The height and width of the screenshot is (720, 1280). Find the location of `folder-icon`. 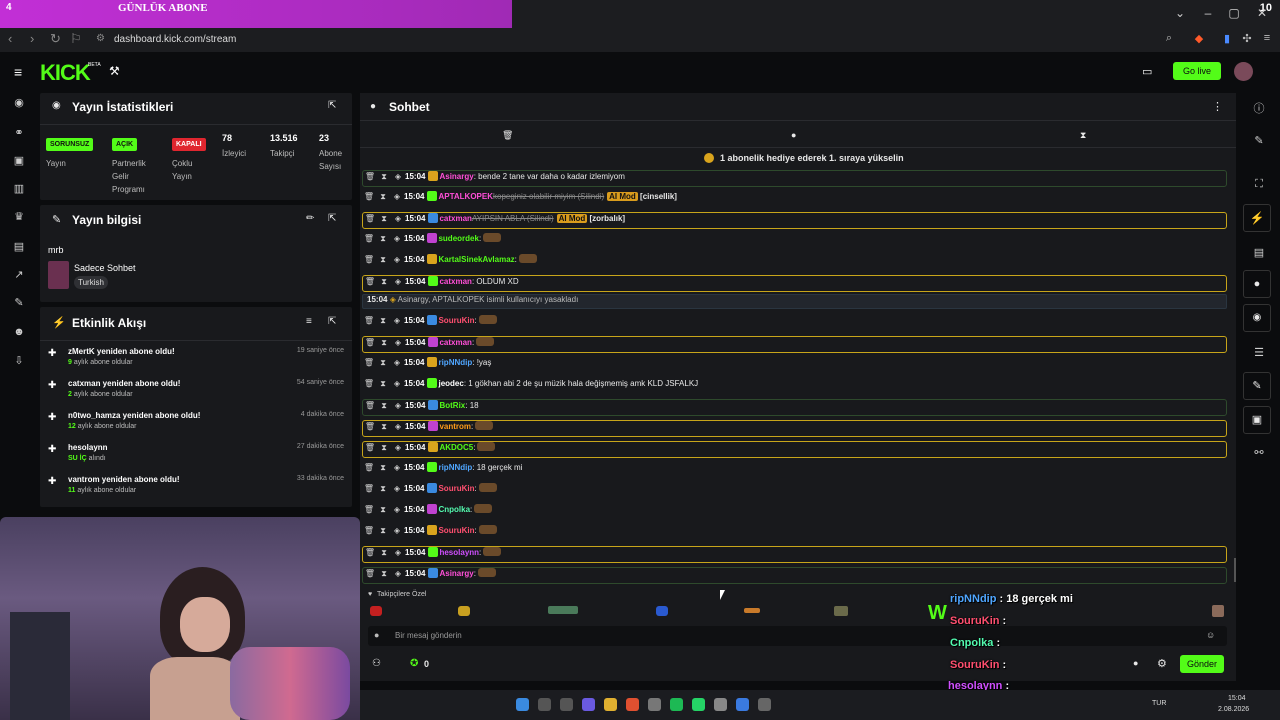

folder-icon is located at coordinates (610, 704).